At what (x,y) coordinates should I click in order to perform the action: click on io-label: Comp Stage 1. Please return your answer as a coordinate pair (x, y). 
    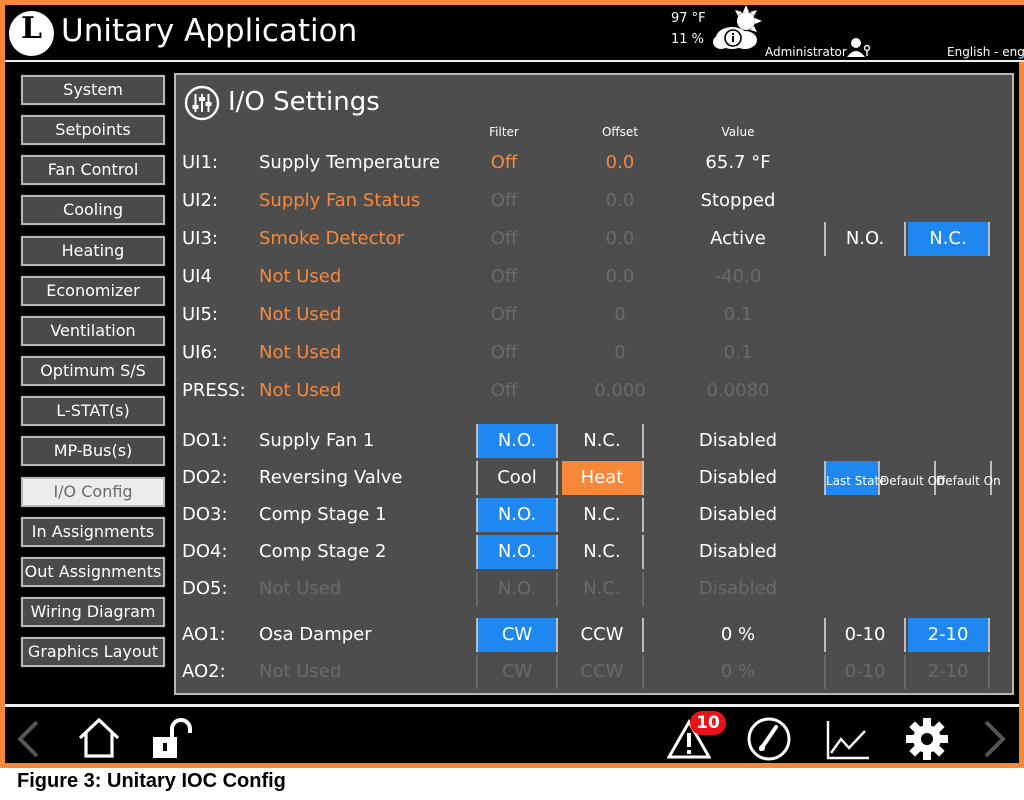
    Looking at the image, I should click on (322, 515).